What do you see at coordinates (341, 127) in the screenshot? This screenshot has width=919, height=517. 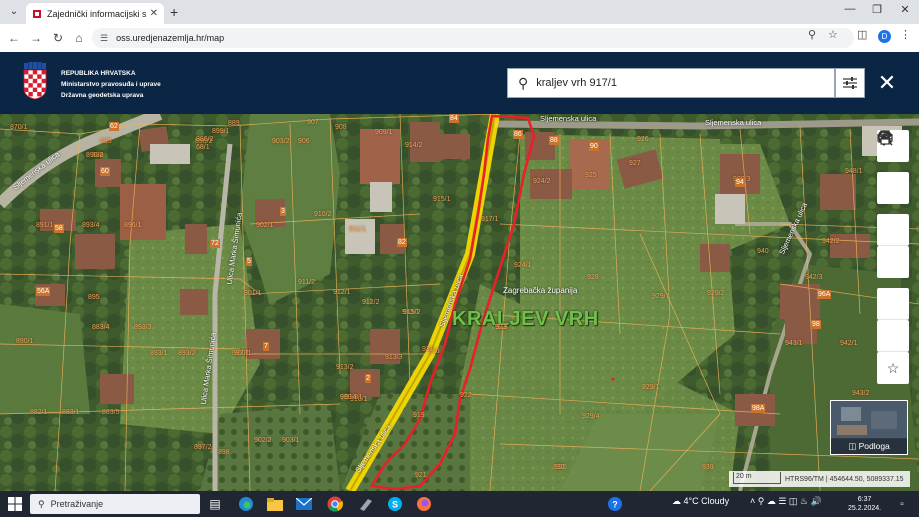 I see `parcel-label: 908` at bounding box center [341, 127].